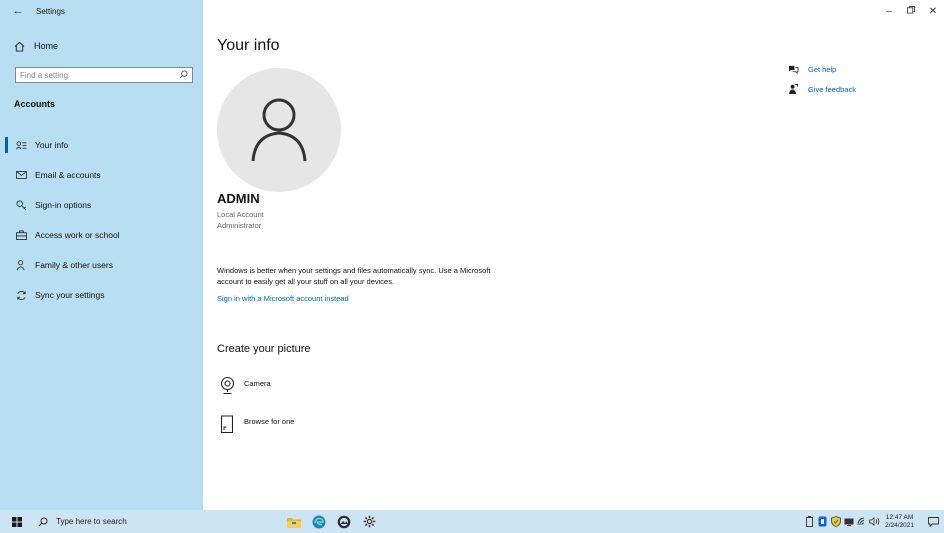 This screenshot has height=533, width=944. I want to click on microsoft-account-link: Sign in with a Microsoft account instead, so click(283, 298).